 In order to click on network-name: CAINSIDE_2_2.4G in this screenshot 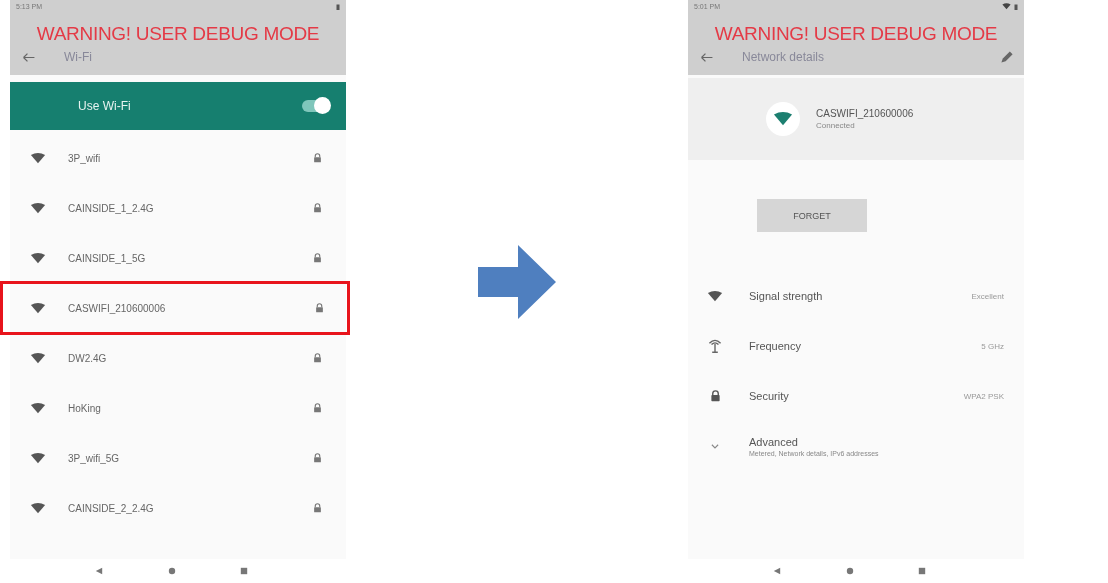, I will do `click(111, 508)`.